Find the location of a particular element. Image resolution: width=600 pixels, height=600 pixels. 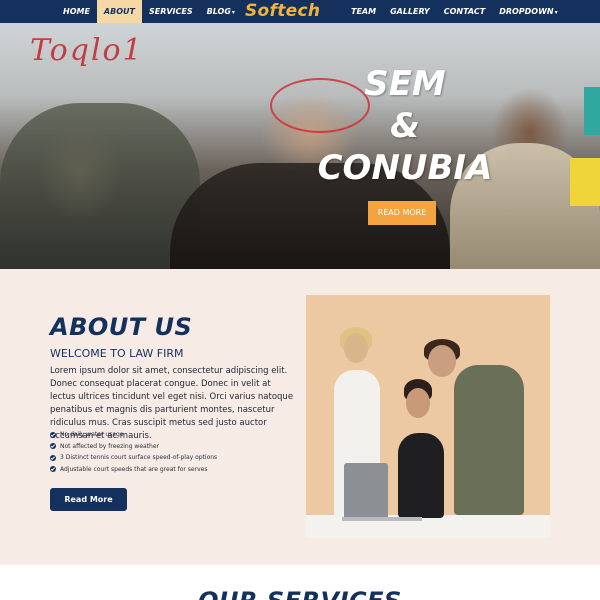

nav-item-about: ABOUT is located at coordinates (119, 11).